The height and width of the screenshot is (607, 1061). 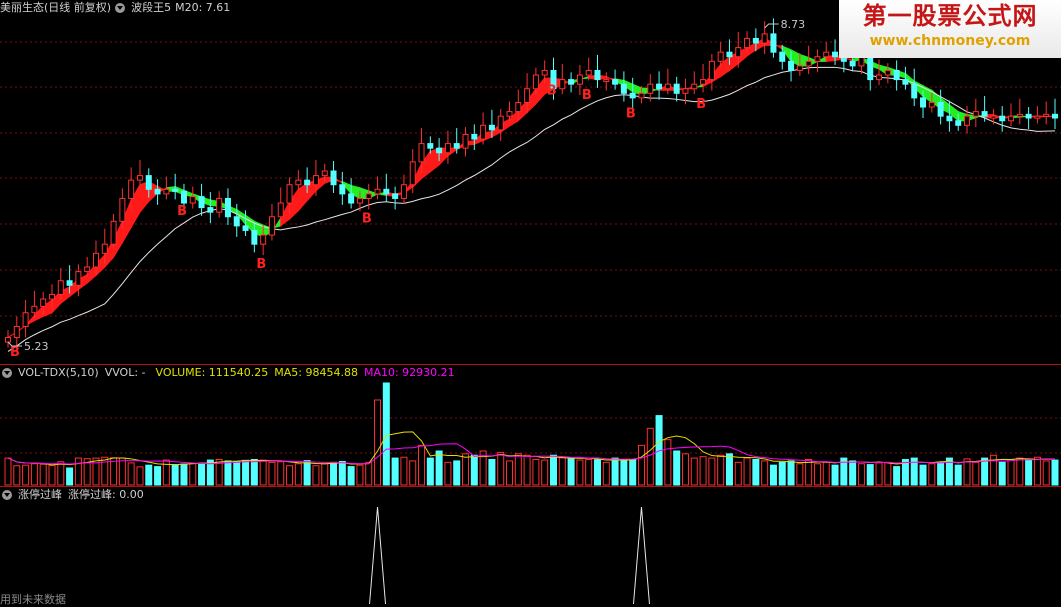 I want to click on watermark-title: 第一股票公式网, so click(x=950, y=16).